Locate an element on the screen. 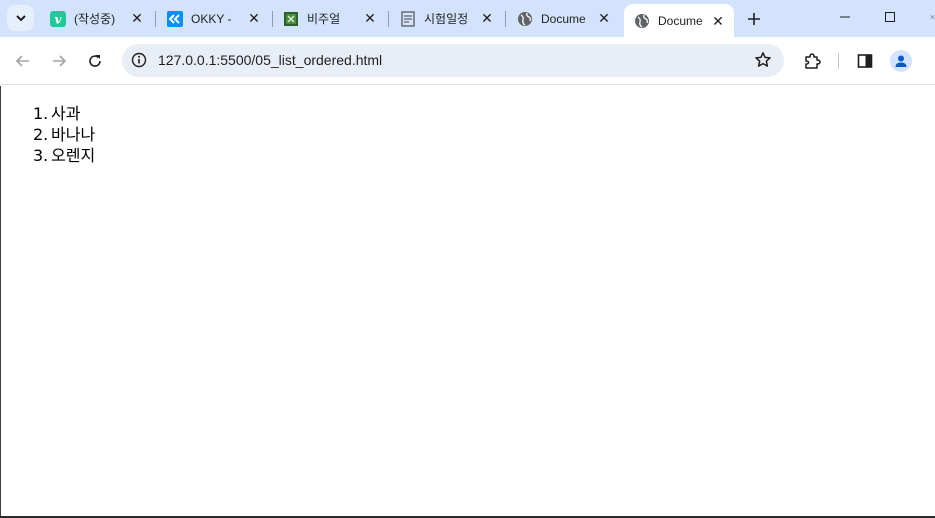  tab-strip: v (작성중) ✕ OKKY - ✕ 비주얼 ✕ 시험일정 ✕ Docume ✕ is located at coordinates (467, 18).